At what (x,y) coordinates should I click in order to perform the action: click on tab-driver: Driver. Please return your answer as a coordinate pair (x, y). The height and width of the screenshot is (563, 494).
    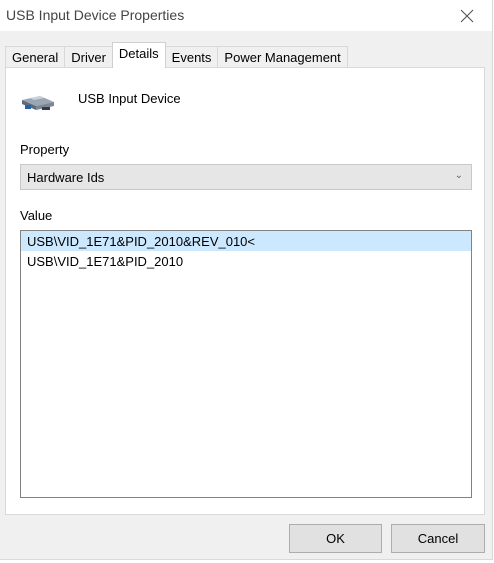
    Looking at the image, I should click on (88, 57).